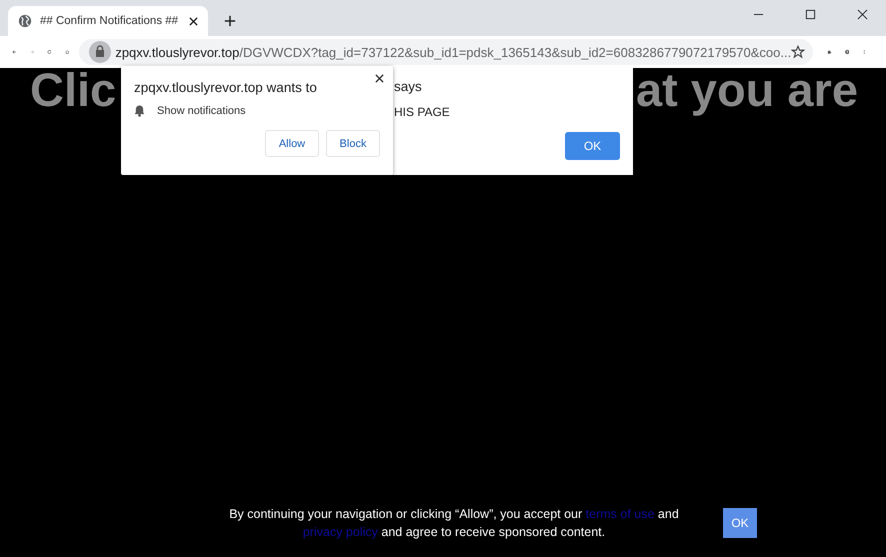 The width and height of the screenshot is (886, 557). What do you see at coordinates (225, 87) in the screenshot?
I see `popup-title: zpqxv.tlouslyrevor.top wants to` at bounding box center [225, 87].